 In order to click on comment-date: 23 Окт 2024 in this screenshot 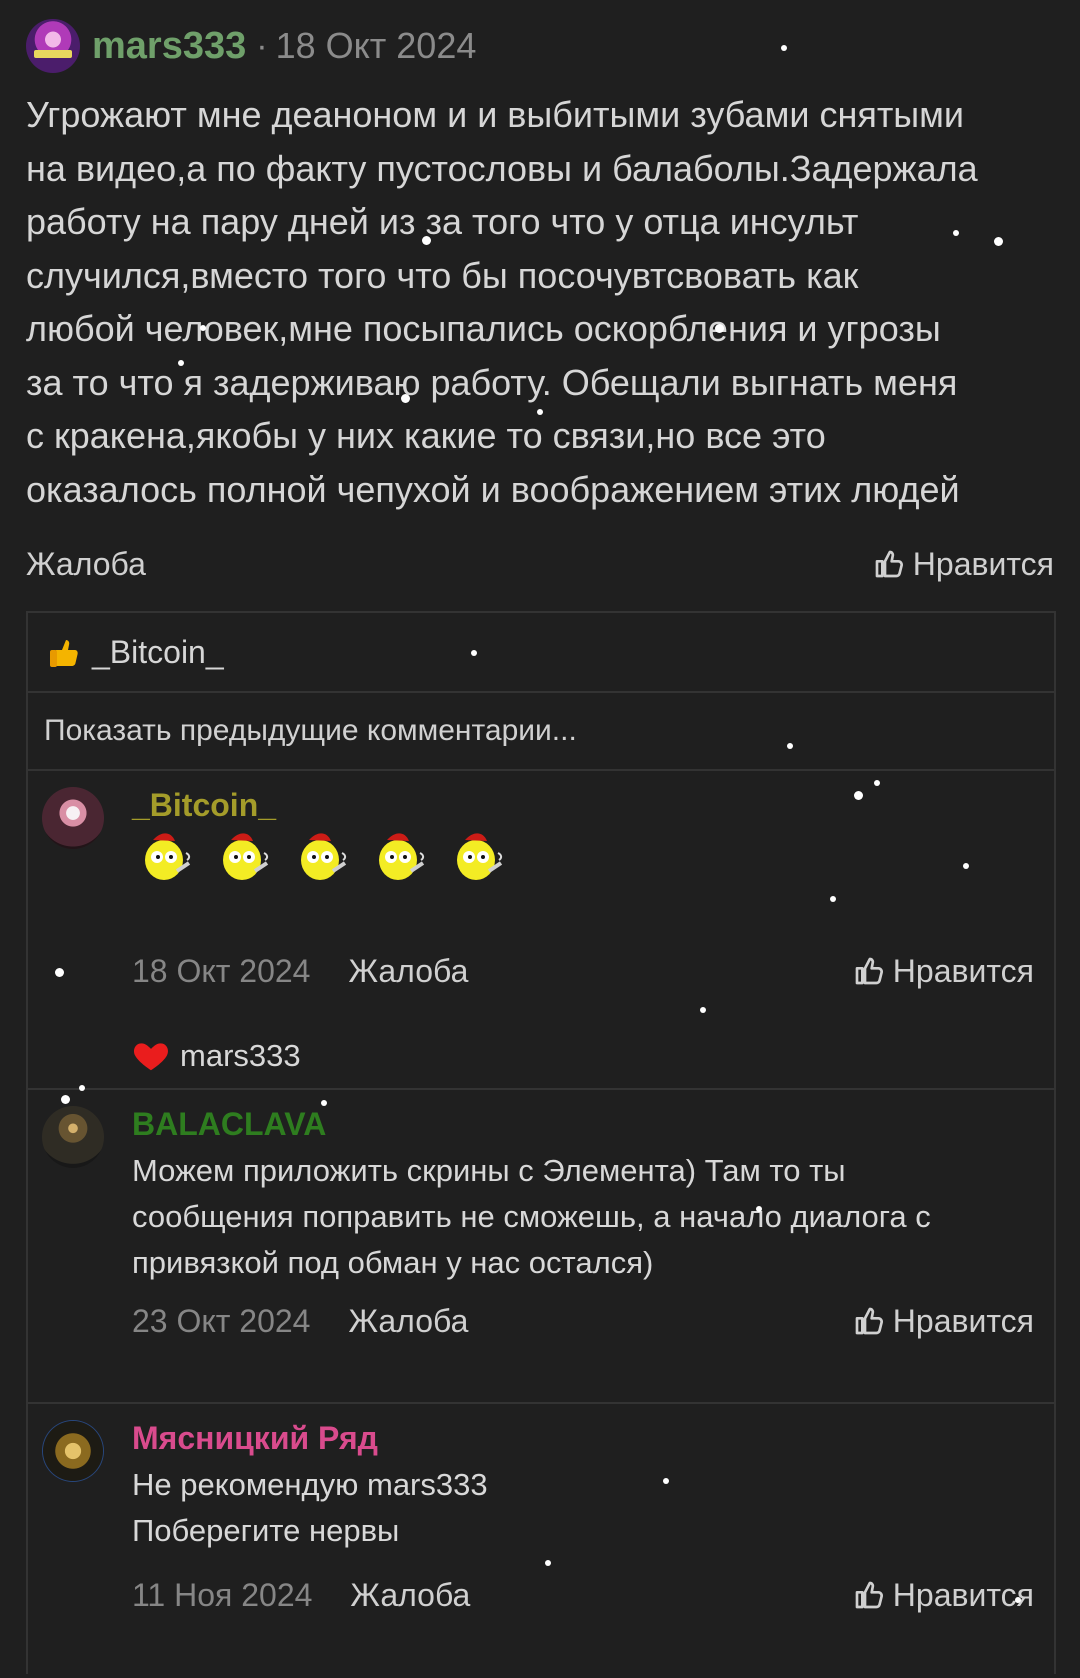, I will do `click(221, 1320)`.